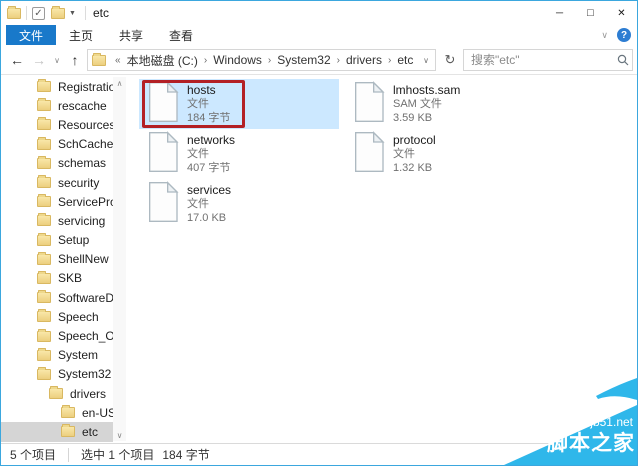  What do you see at coordinates (57, 374) in the screenshot?
I see `sidebar-item-system32: System32` at bounding box center [57, 374].